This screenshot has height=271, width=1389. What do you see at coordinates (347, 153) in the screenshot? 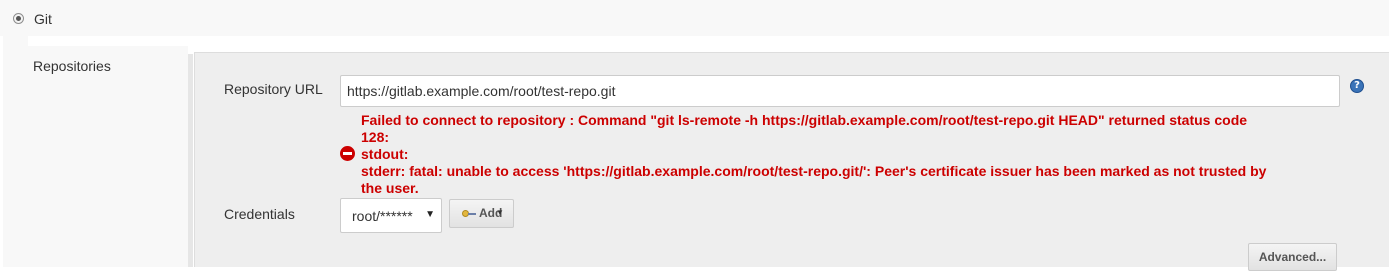
I see `error-icon` at bounding box center [347, 153].